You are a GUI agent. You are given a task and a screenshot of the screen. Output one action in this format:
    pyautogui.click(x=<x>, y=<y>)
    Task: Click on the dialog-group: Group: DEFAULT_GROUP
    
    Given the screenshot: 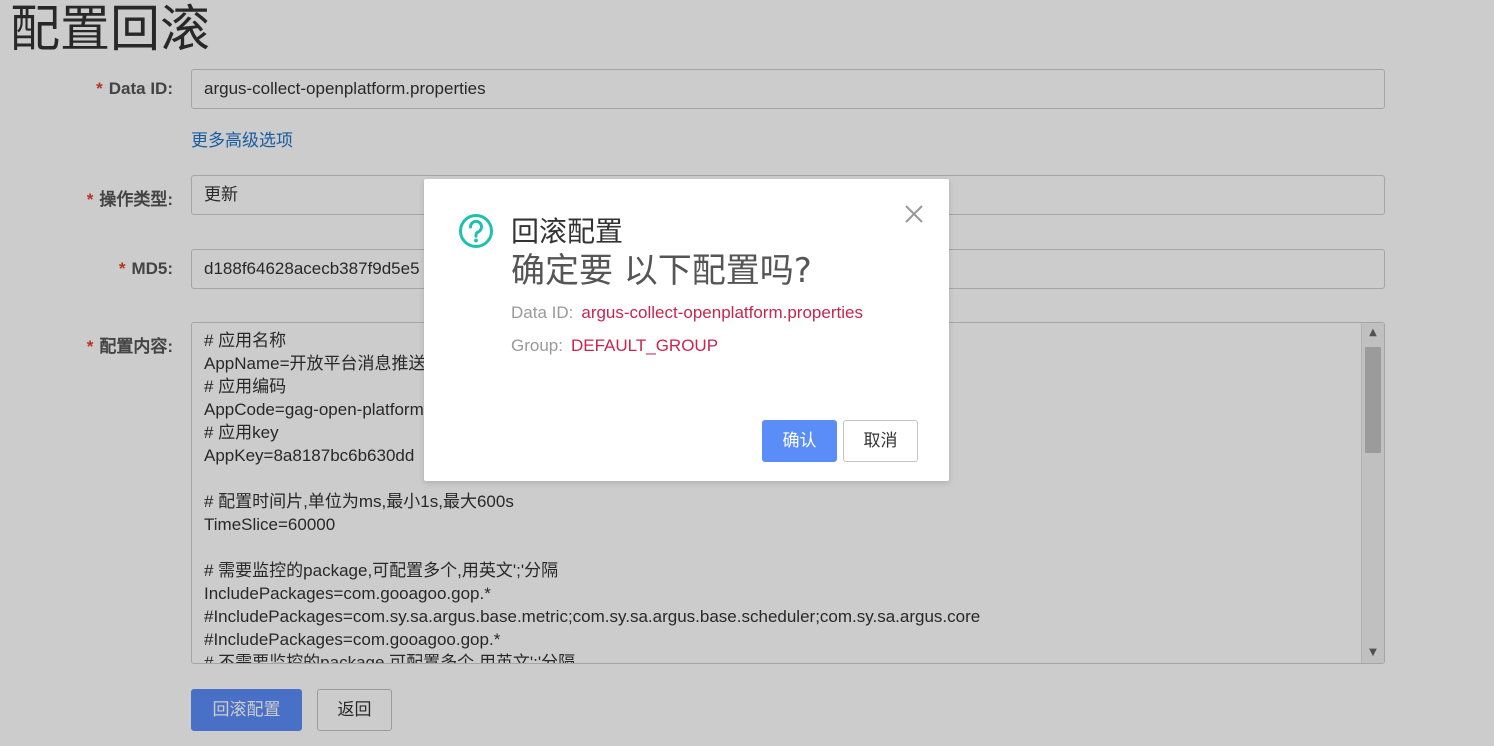 What is the action you would take?
    pyautogui.click(x=614, y=346)
    